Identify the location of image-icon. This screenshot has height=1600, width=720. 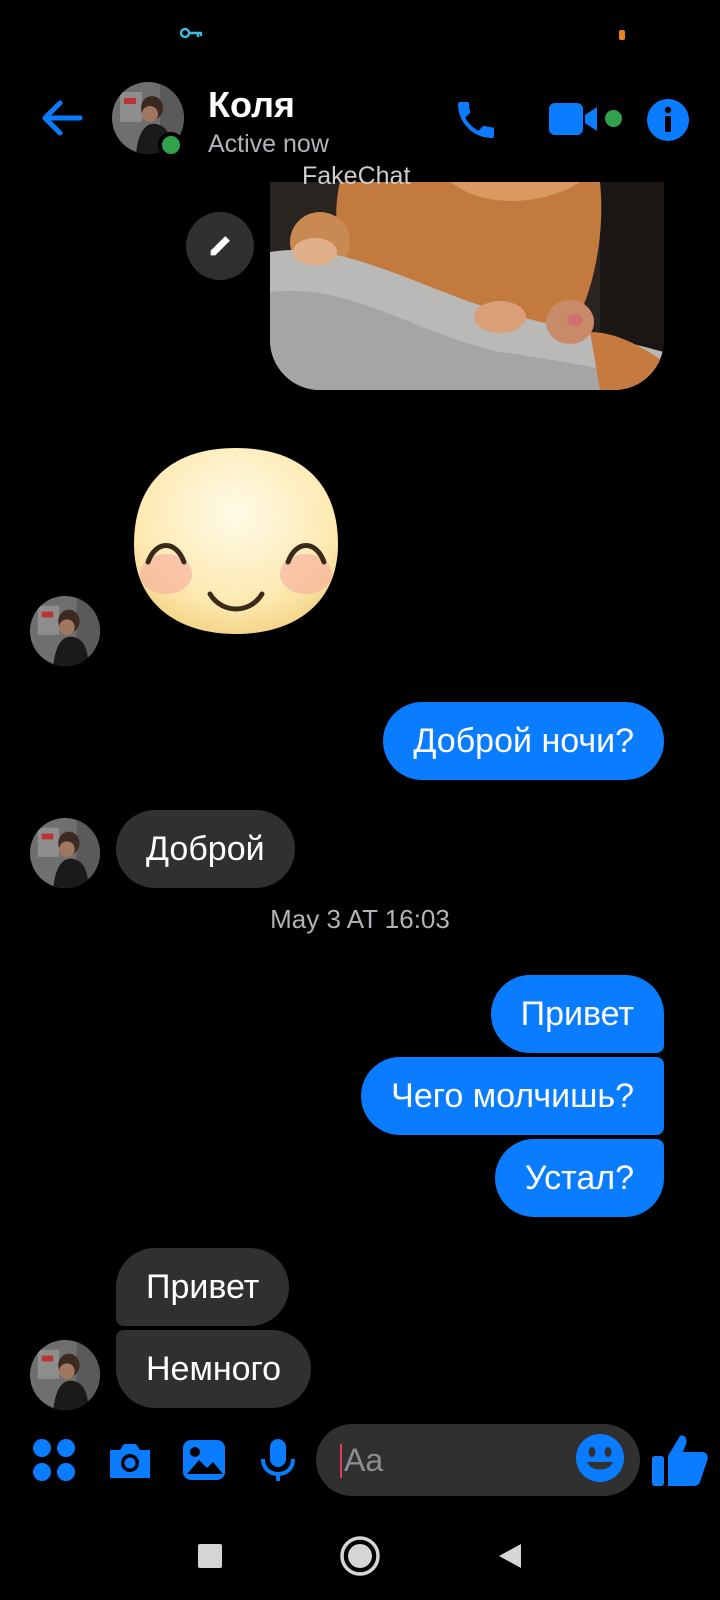
(204, 1460).